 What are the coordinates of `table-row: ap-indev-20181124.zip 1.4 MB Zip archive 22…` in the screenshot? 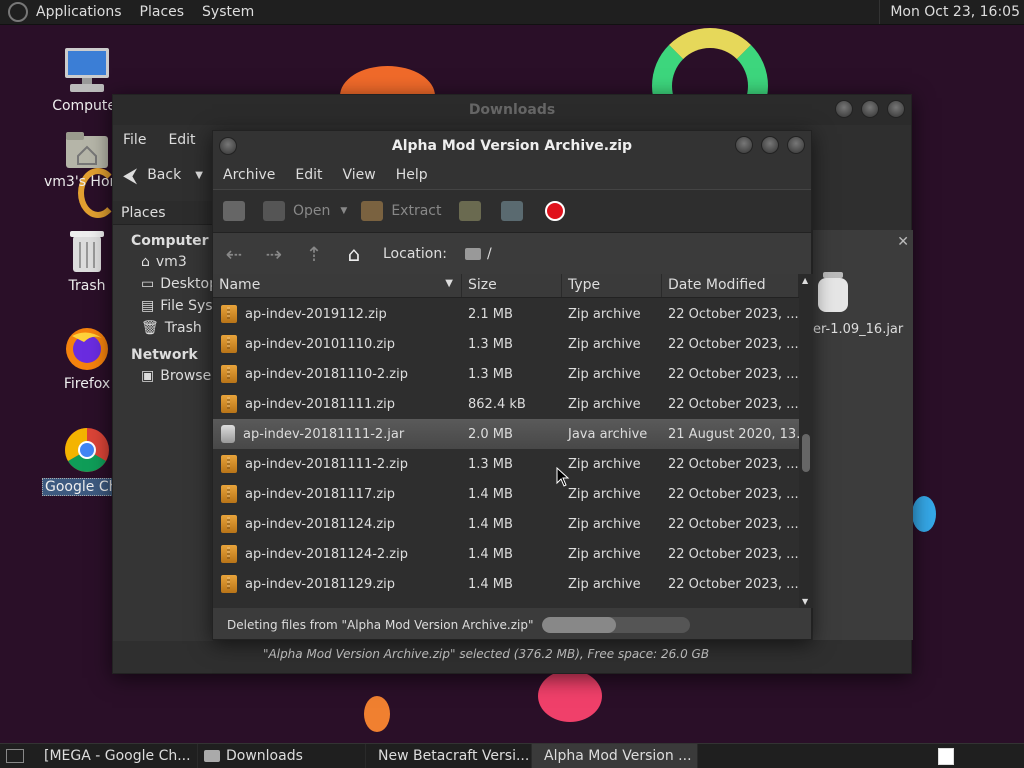 It's located at (506, 524).